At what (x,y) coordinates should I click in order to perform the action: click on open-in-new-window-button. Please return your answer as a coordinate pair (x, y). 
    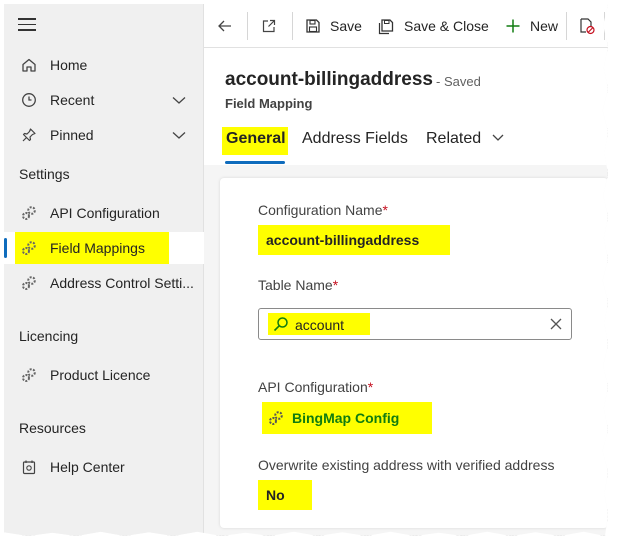
    Looking at the image, I should click on (273, 26).